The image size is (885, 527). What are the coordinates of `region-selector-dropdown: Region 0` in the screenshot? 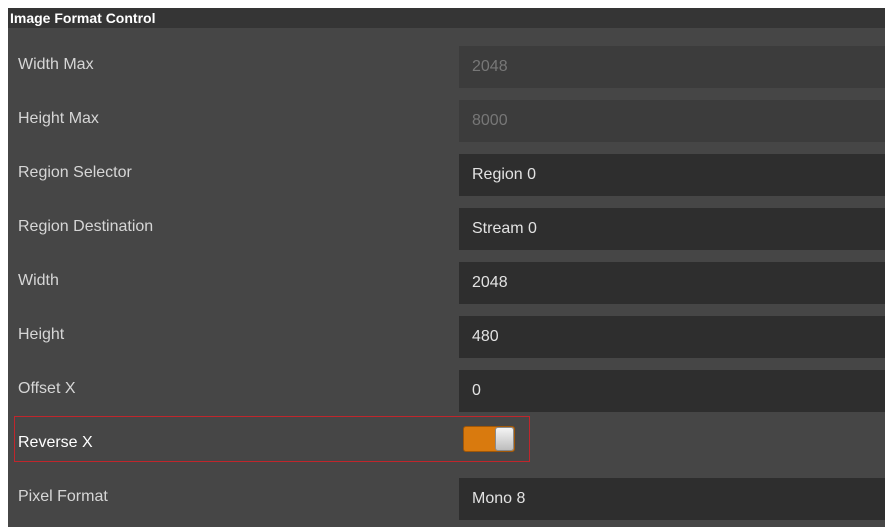 It's located at (672, 175).